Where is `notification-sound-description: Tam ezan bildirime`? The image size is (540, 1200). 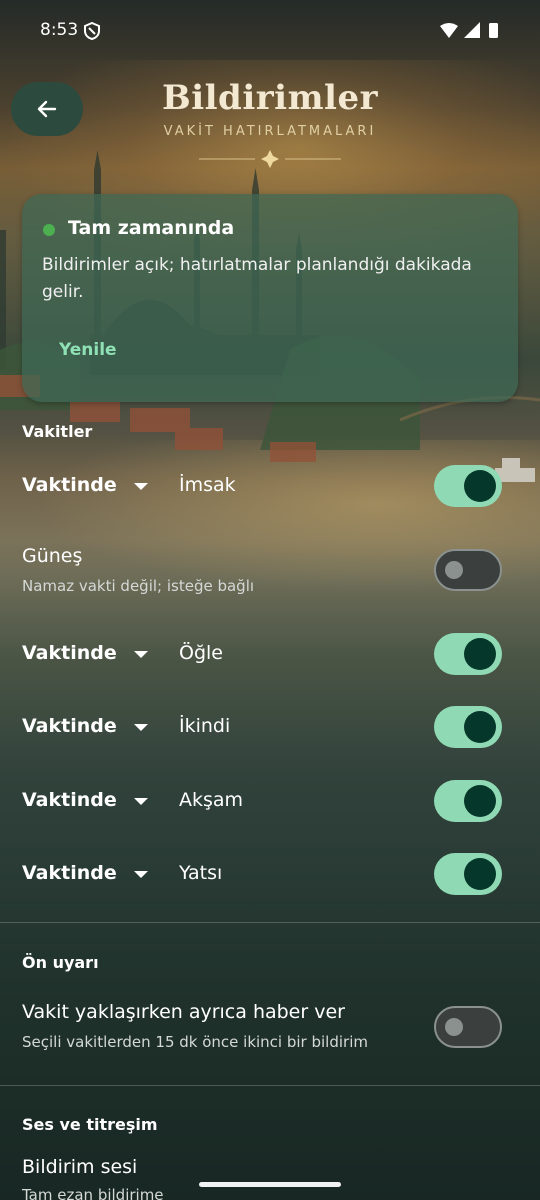
notification-sound-description: Tam ezan bildirime is located at coordinates (93, 1193).